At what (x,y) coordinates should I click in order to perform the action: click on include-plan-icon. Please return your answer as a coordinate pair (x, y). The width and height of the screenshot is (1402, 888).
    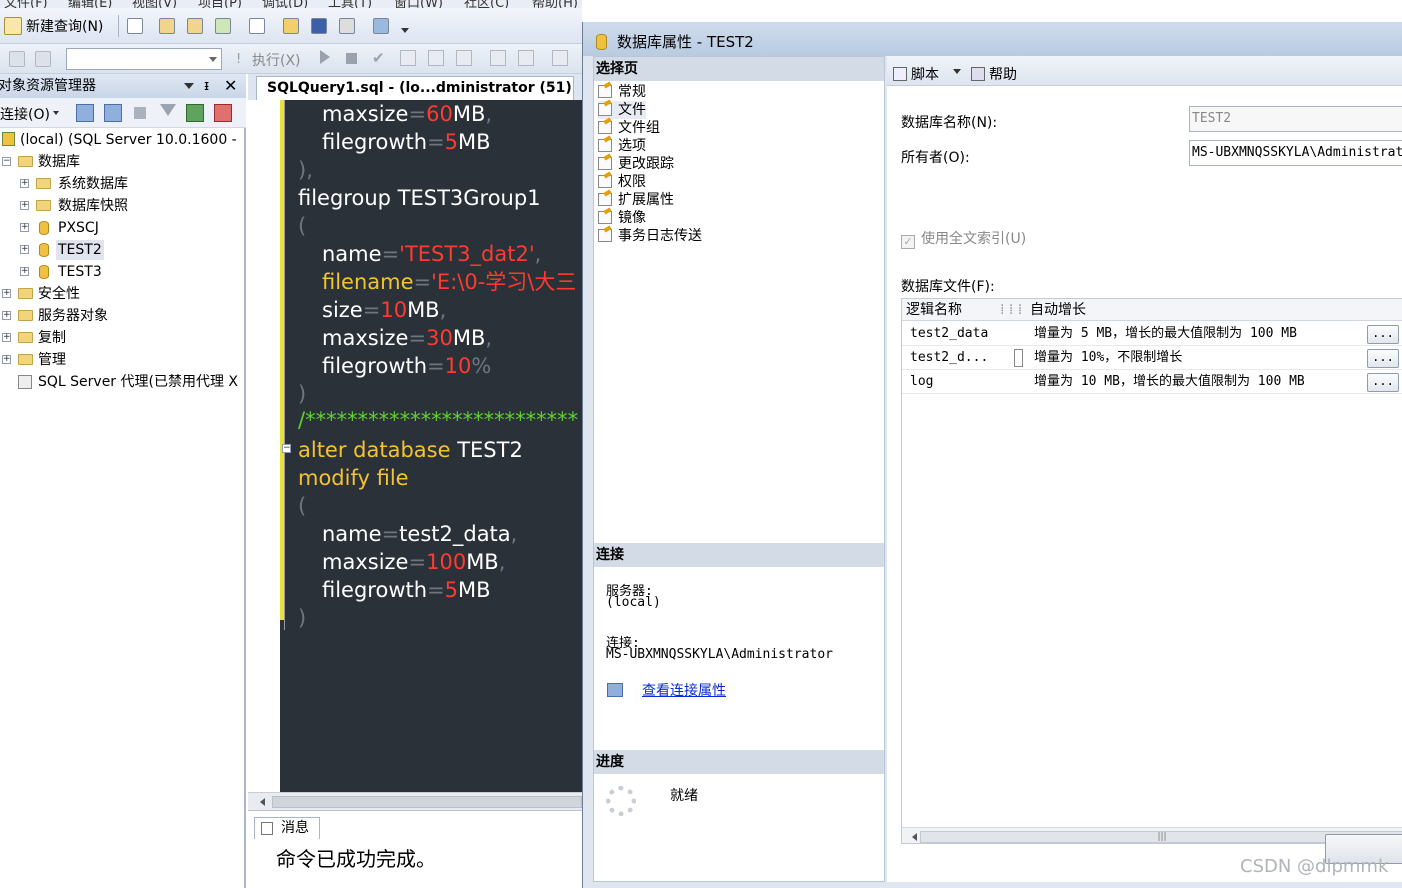
    Looking at the image, I should click on (498, 58).